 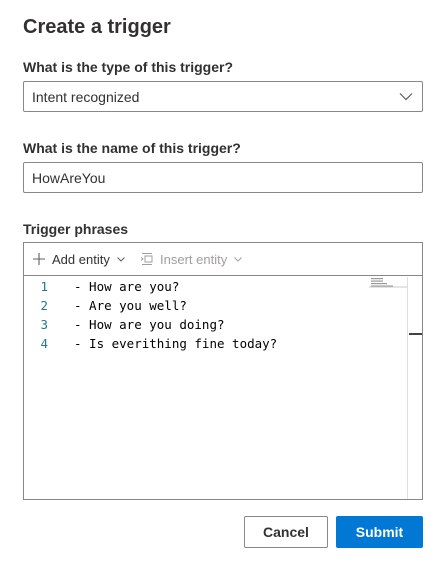 What do you see at coordinates (44, 305) in the screenshot?
I see `line-number: 2` at bounding box center [44, 305].